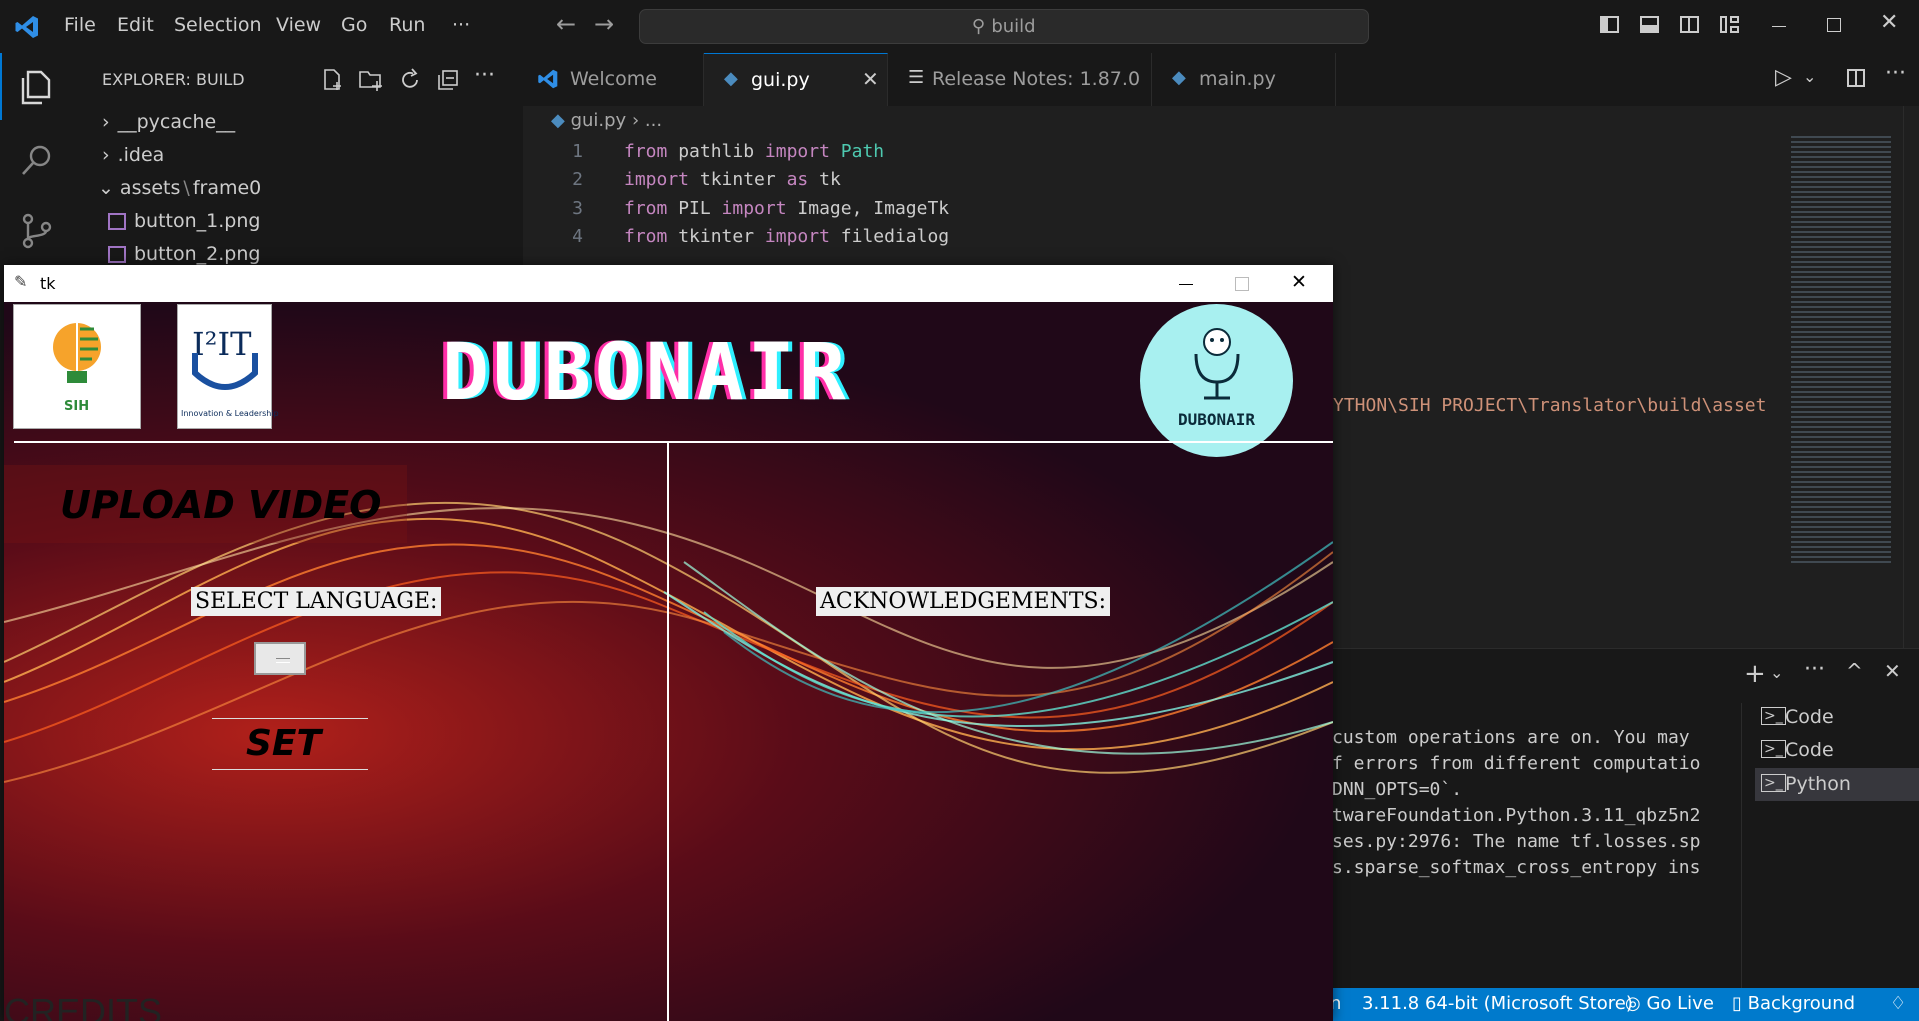 The image size is (1919, 1021). What do you see at coordinates (754, 151) in the screenshot?
I see `code-line: from pathlib import Path` at bounding box center [754, 151].